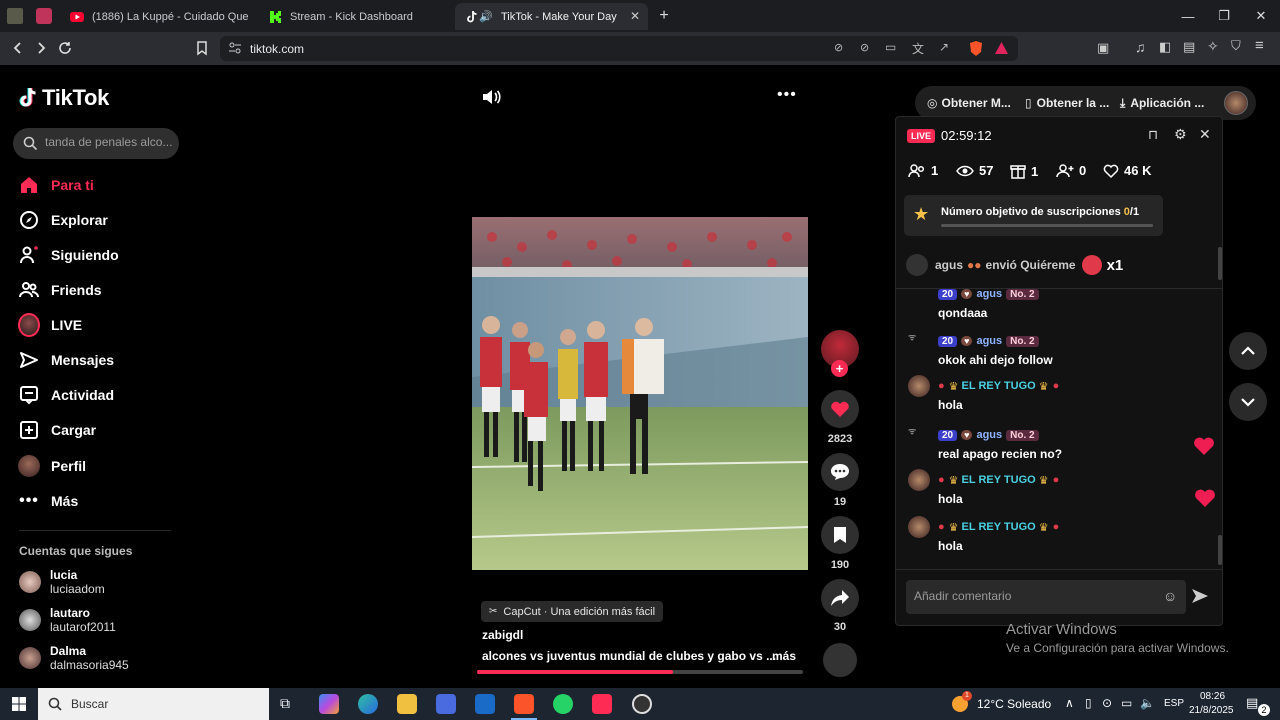 Image resolution: width=1280 pixels, height=720 pixels. What do you see at coordinates (1046, 597) in the screenshot?
I see `comment-input-box: ☺` at bounding box center [1046, 597].